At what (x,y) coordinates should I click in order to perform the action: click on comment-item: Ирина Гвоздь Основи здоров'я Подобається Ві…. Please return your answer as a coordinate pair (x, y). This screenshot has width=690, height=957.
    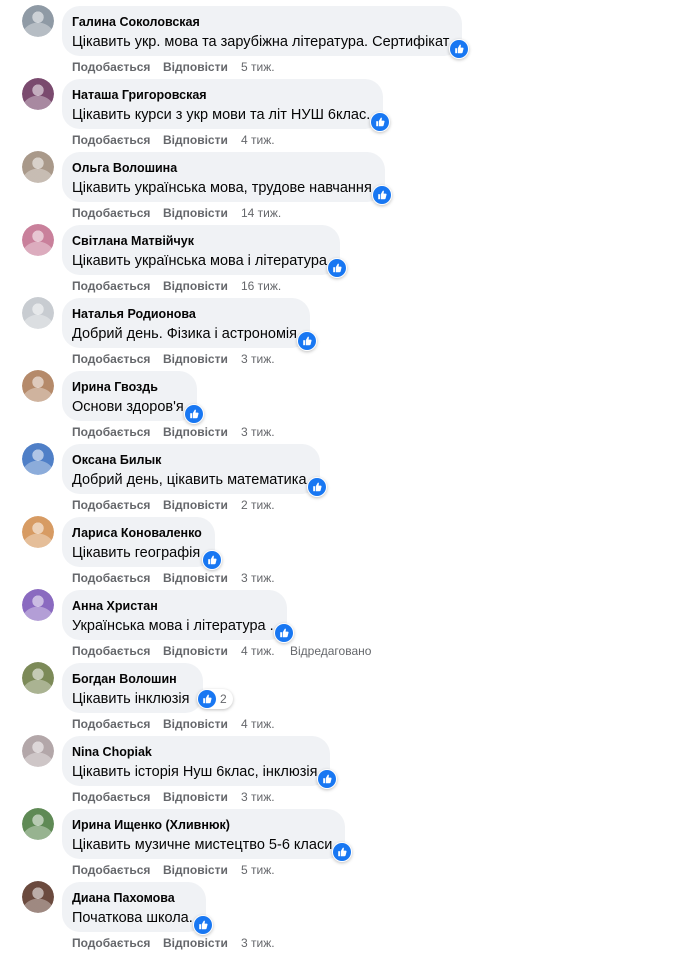
    Looking at the image, I should click on (345, 402).